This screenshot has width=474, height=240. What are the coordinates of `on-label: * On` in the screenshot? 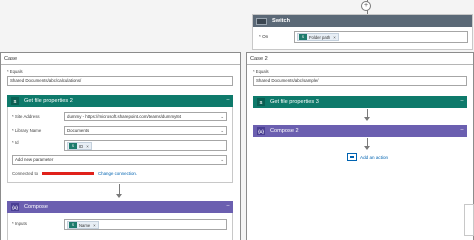 It's located at (264, 36).